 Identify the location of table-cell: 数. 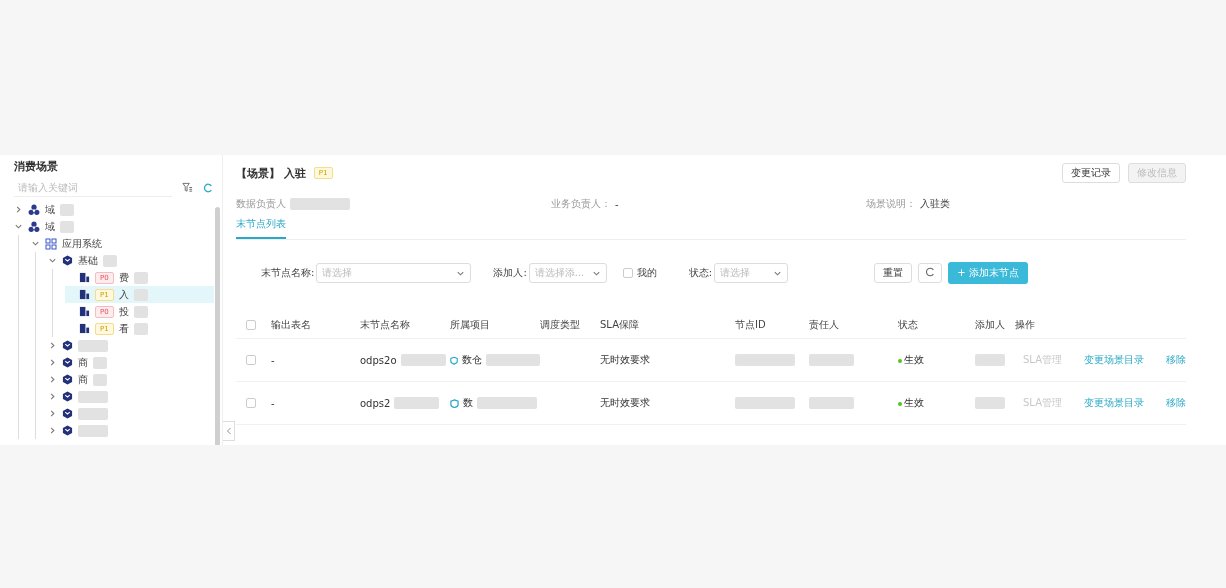
(468, 403).